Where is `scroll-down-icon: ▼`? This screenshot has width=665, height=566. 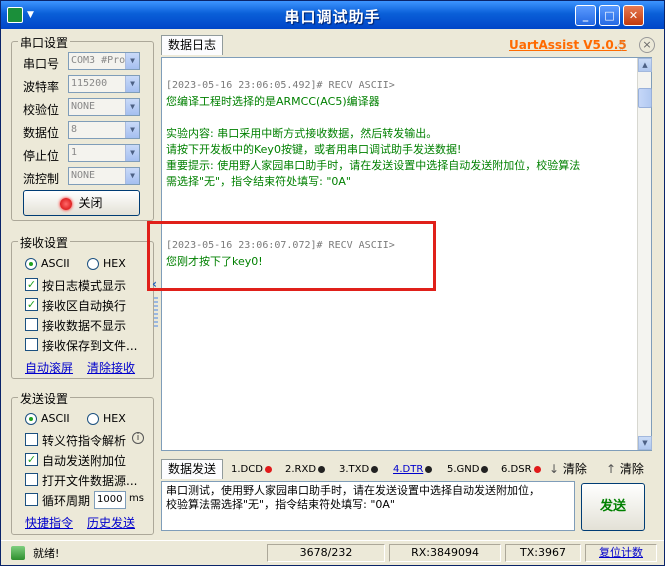 scroll-down-icon: ▼ is located at coordinates (645, 443).